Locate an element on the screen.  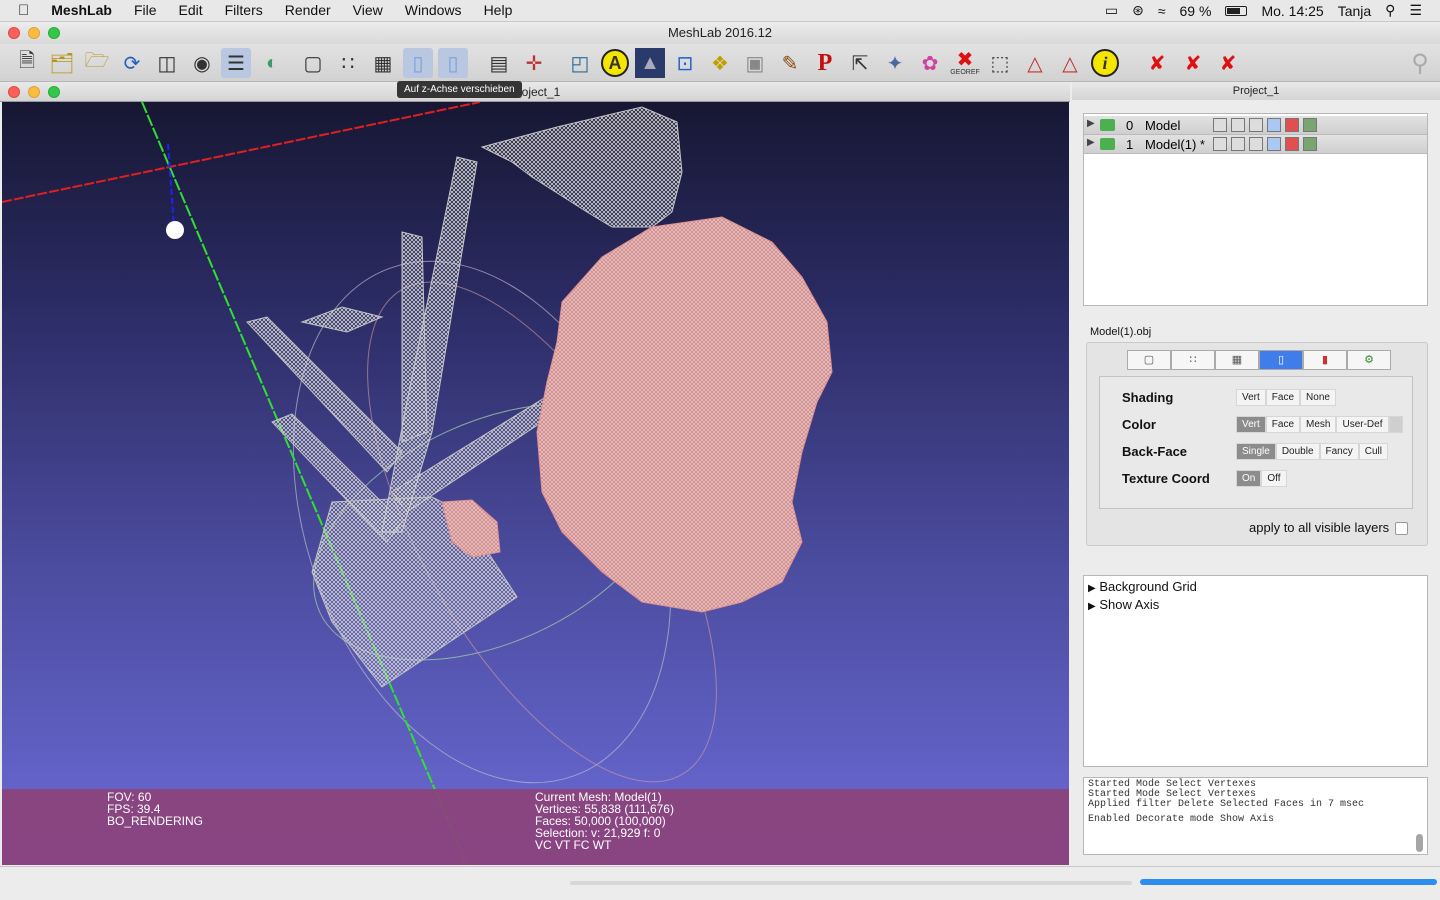
texture-icon: ▤ is located at coordinates (499, 63).